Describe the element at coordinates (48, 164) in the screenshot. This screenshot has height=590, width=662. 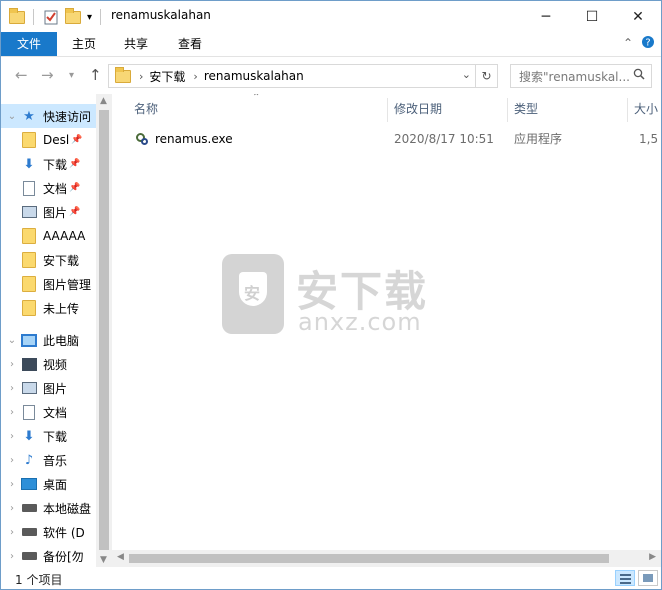
I see `sidebar-item-downloads: ⬇ 下载 📌` at that location.